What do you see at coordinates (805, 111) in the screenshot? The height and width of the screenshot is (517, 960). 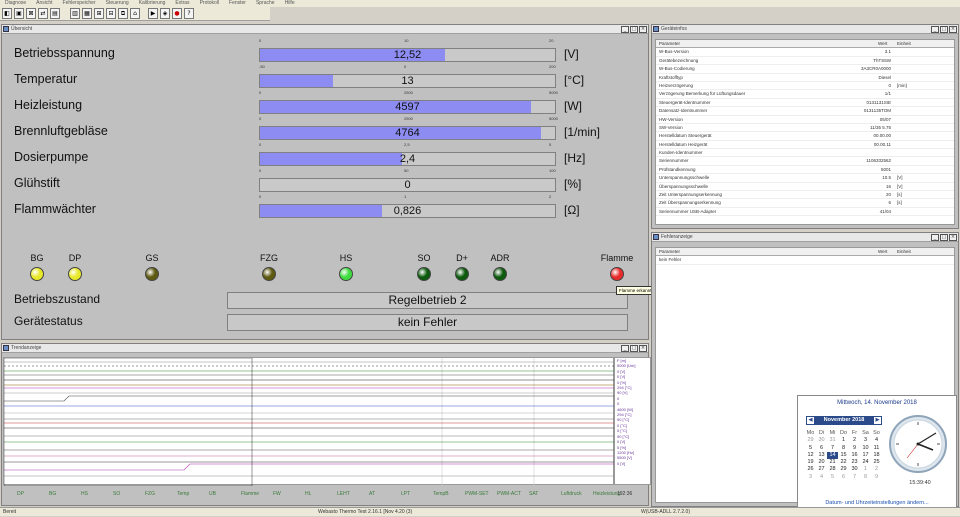 I see `table-row: Datensatz-Identnummer 0131135TOM` at bounding box center [805, 111].